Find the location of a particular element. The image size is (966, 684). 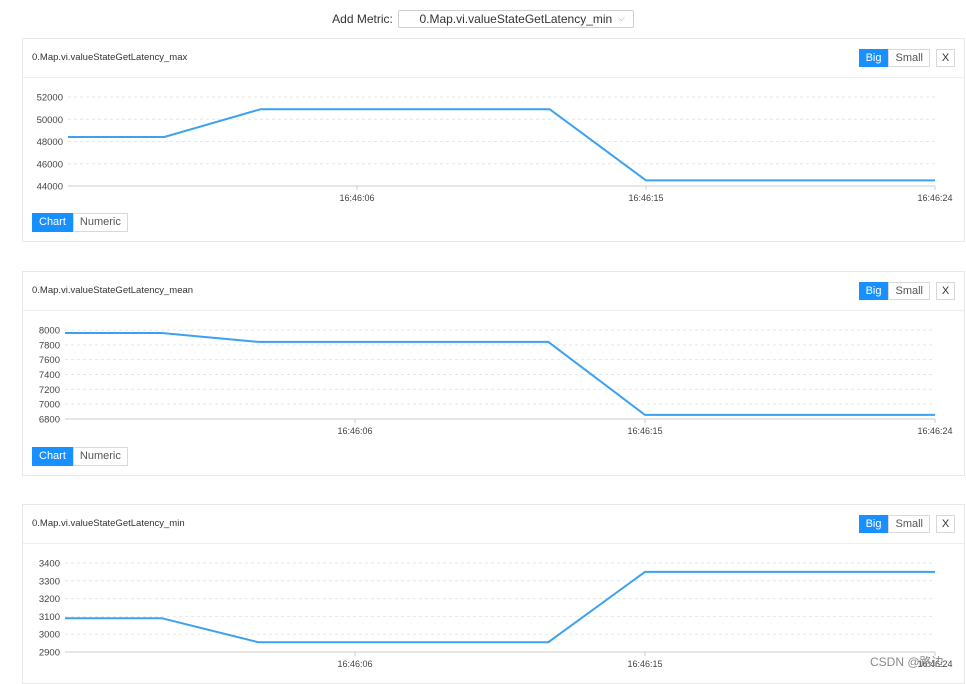

y-tick-label: 46000 is located at coordinates (50, 164).